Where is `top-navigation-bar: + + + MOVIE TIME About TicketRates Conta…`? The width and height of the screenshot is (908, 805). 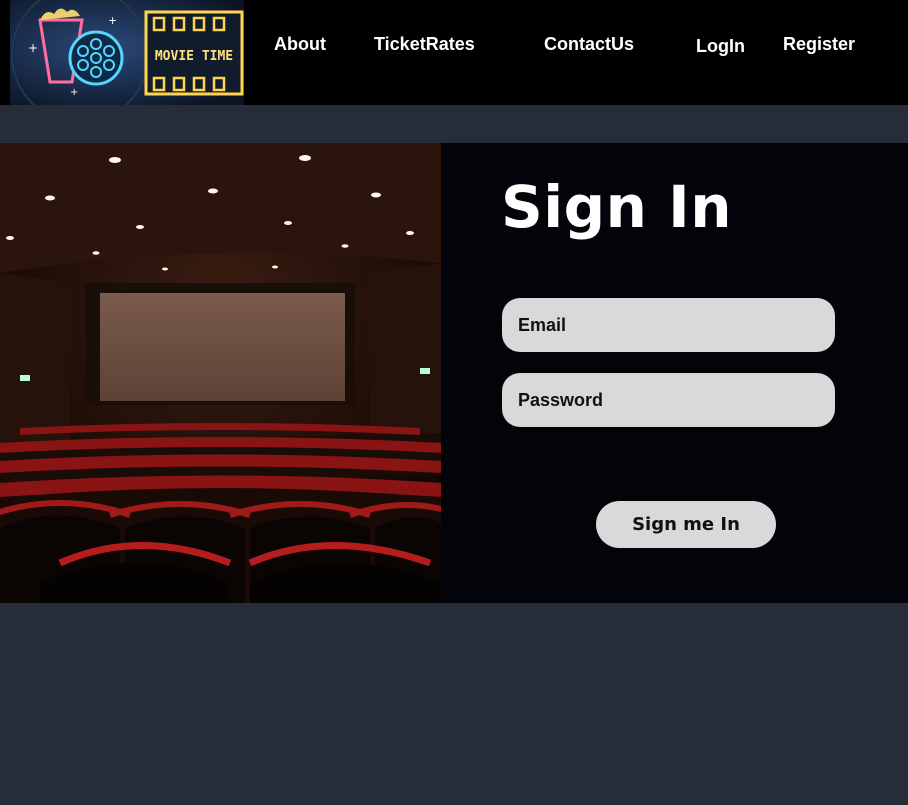
top-navigation-bar: + + + MOVIE TIME About TicketRates Conta… is located at coordinates (454, 52).